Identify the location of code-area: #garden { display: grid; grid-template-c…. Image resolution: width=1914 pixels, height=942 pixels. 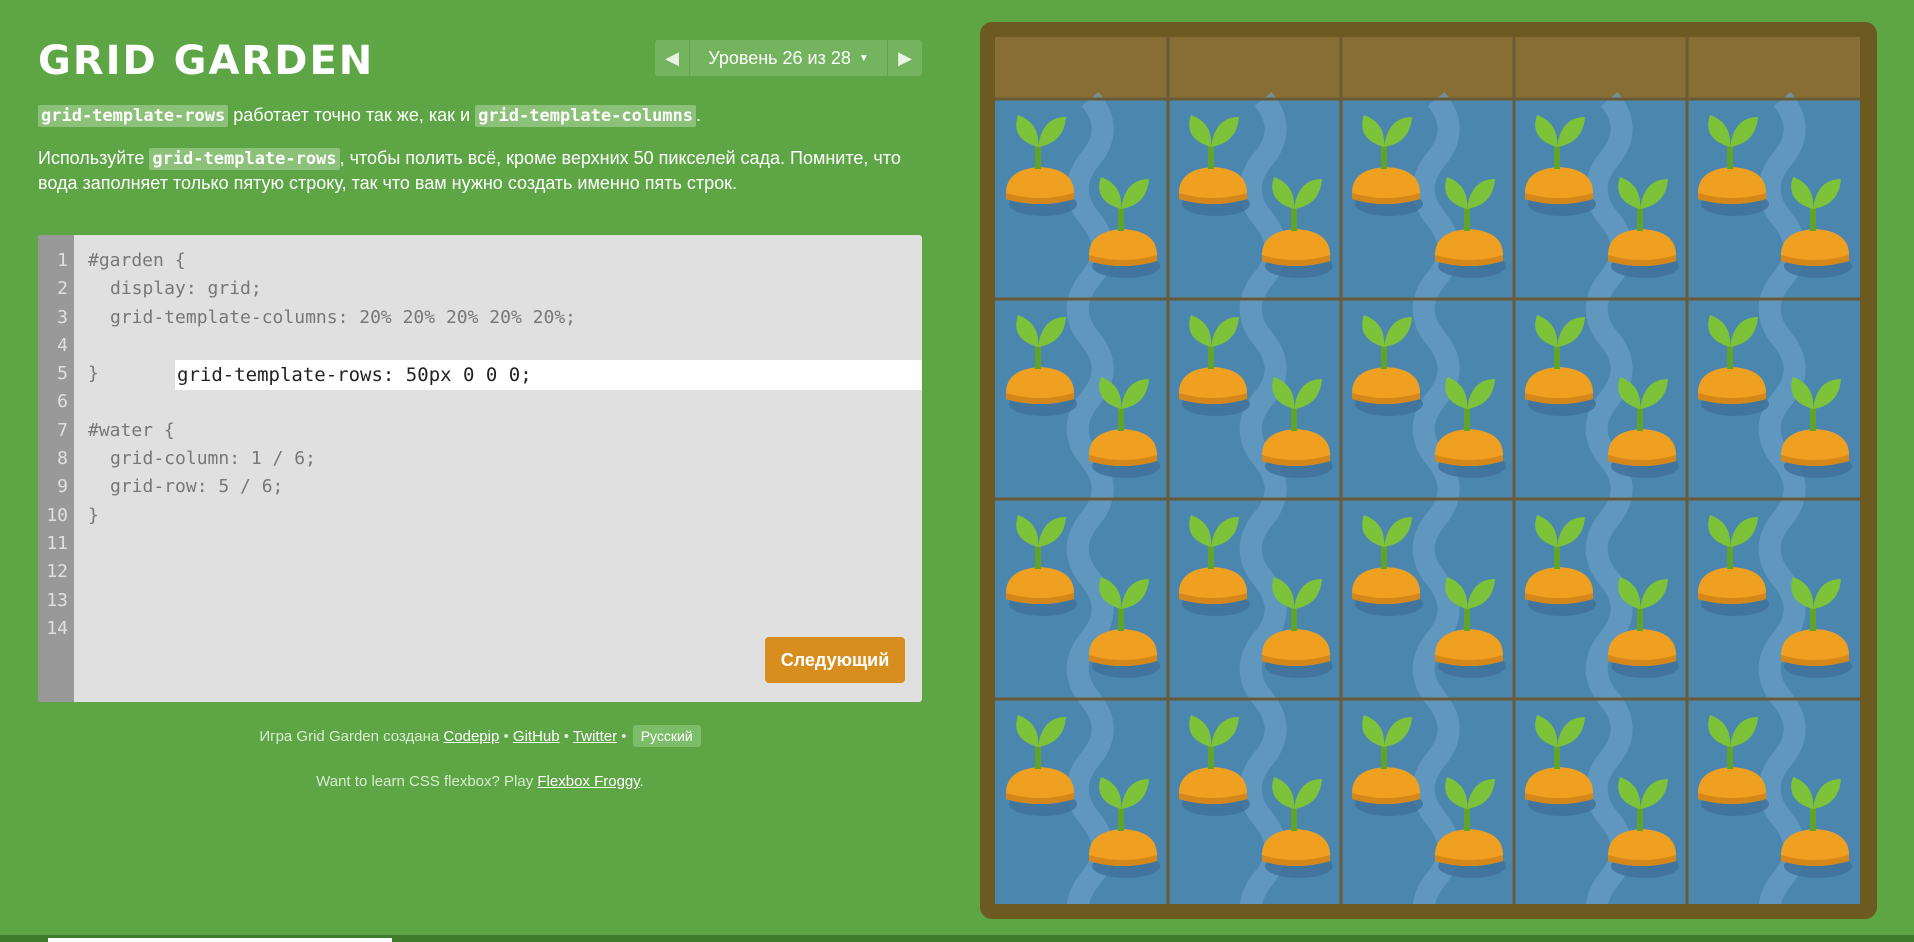
(505, 388).